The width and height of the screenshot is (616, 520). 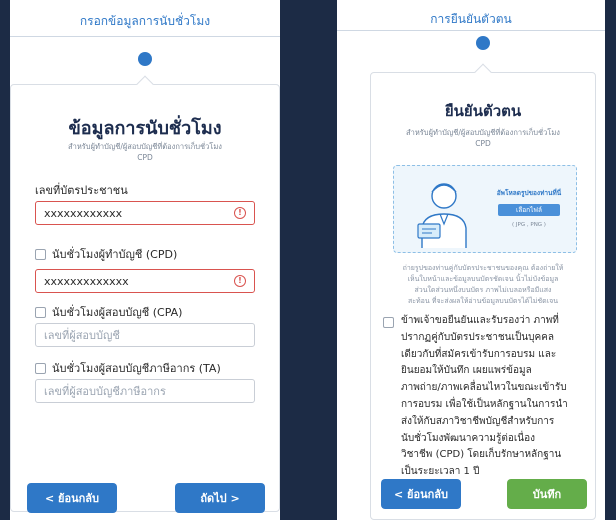 I want to click on consent-line: วิชาชีพ (CPD) โดยเก็บรักษาหลักฐาน, so click(x=481, y=455).